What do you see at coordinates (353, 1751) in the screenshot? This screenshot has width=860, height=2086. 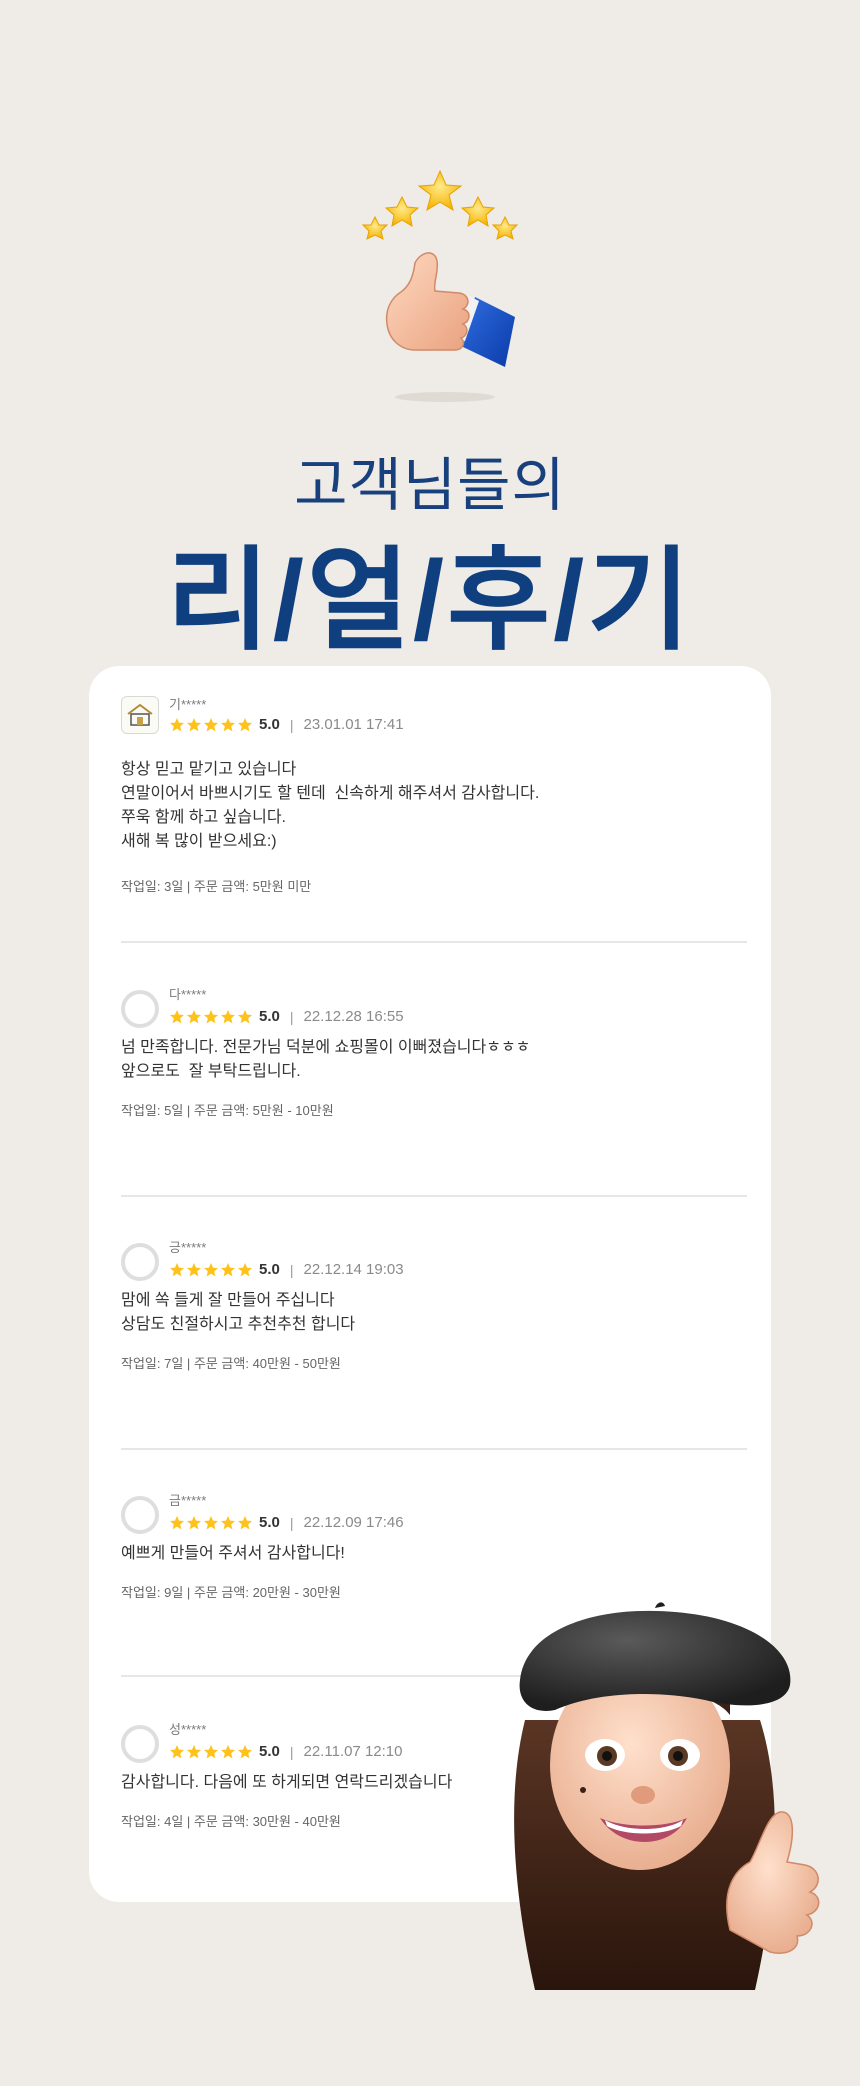 I see `review-date: 22.11.07 12:10` at bounding box center [353, 1751].